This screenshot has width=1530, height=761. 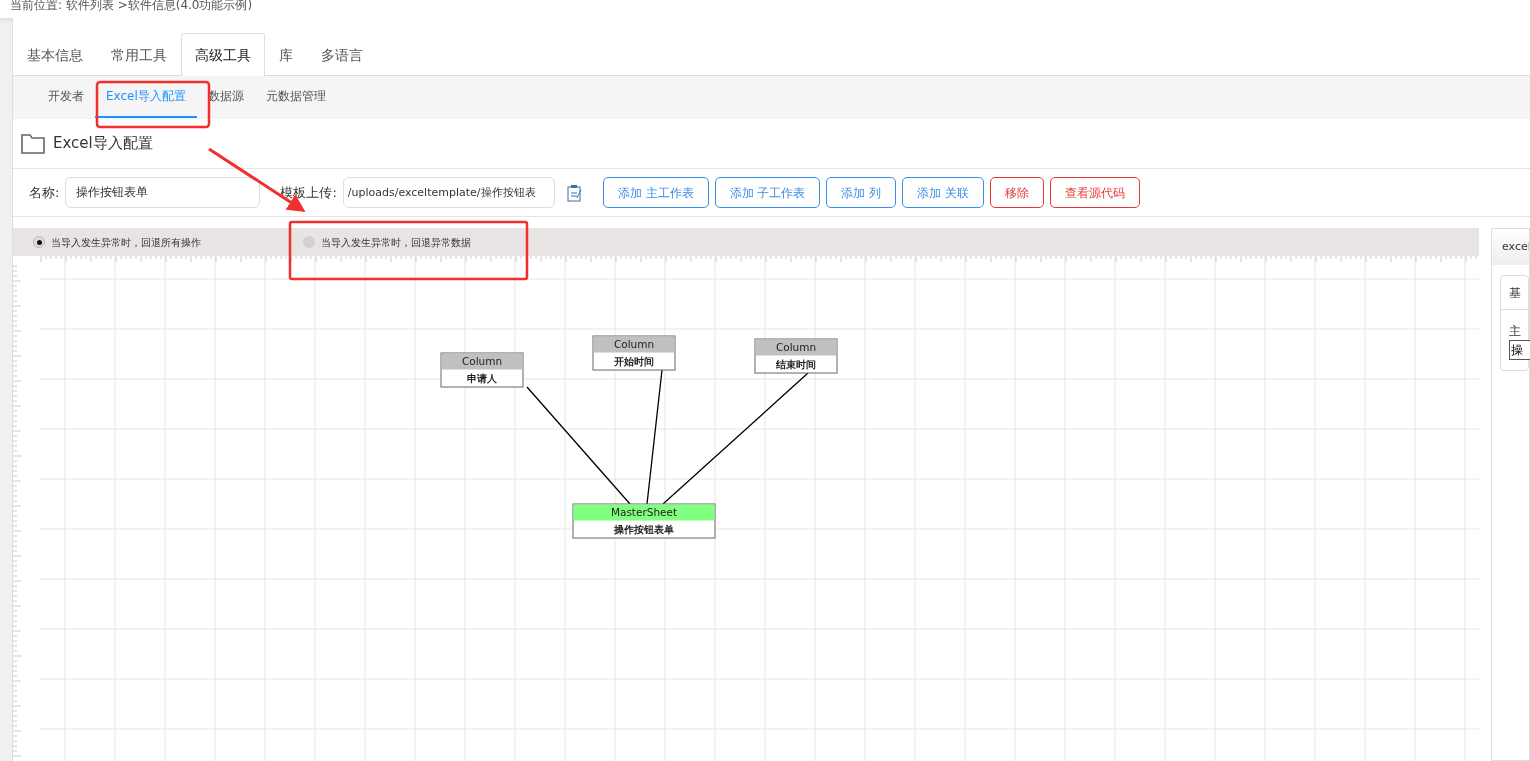 What do you see at coordinates (1519, 350) in the screenshot?
I see `input-field: 操` at bounding box center [1519, 350].